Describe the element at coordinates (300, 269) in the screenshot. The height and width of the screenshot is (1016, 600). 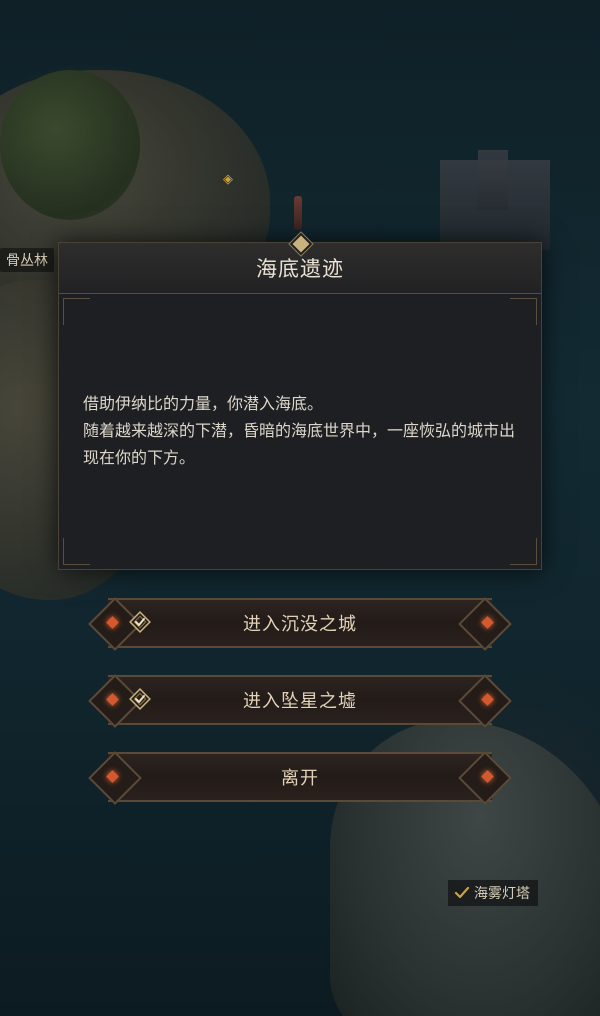
I see `dialog-title: 海底遗迹` at that location.